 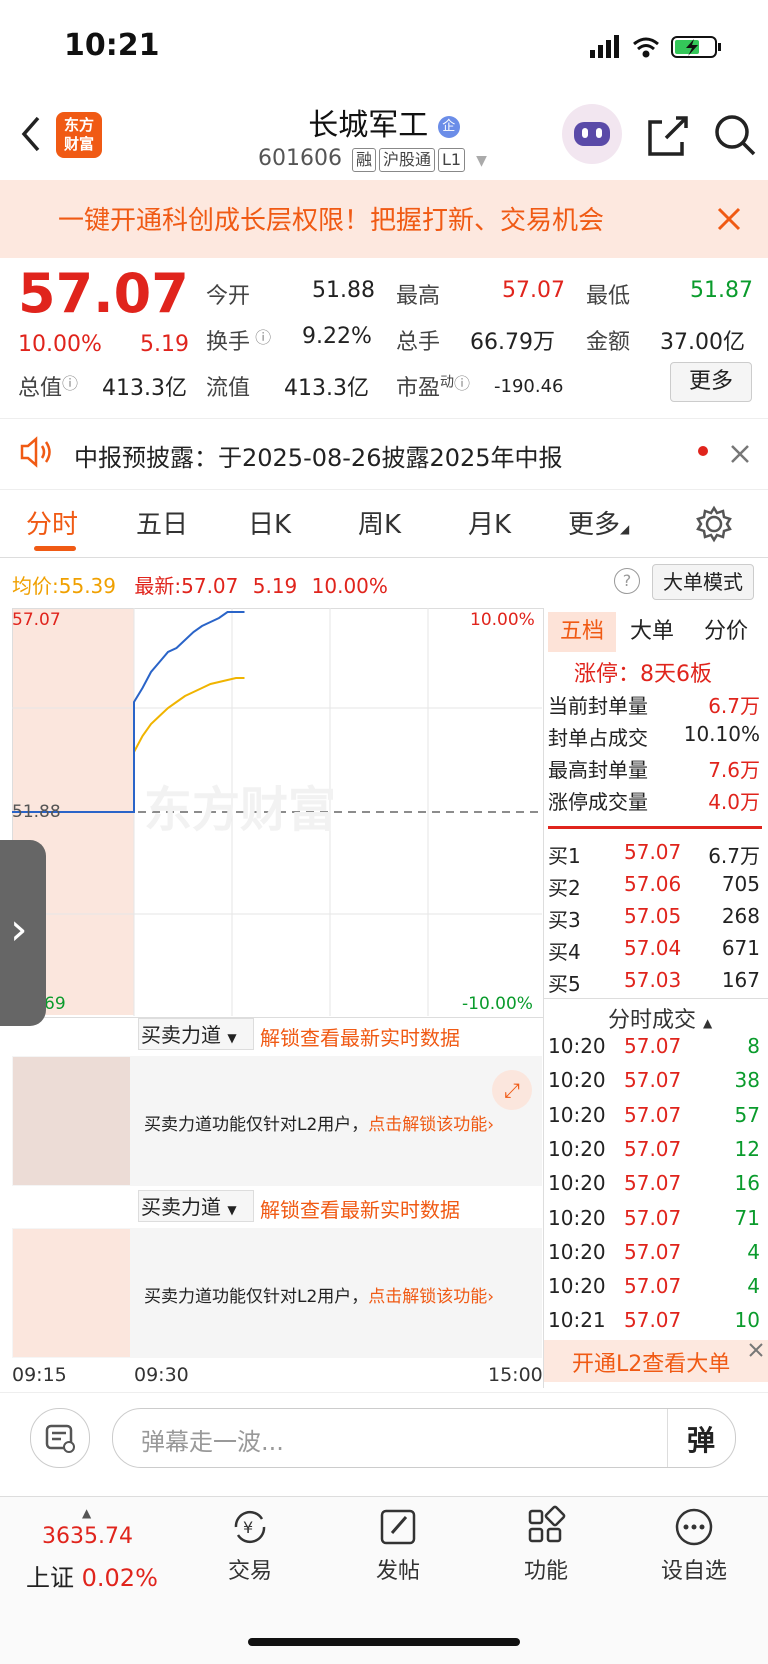 What do you see at coordinates (55, 548) in the screenshot?
I see `tab-active-indicator` at bounding box center [55, 548].